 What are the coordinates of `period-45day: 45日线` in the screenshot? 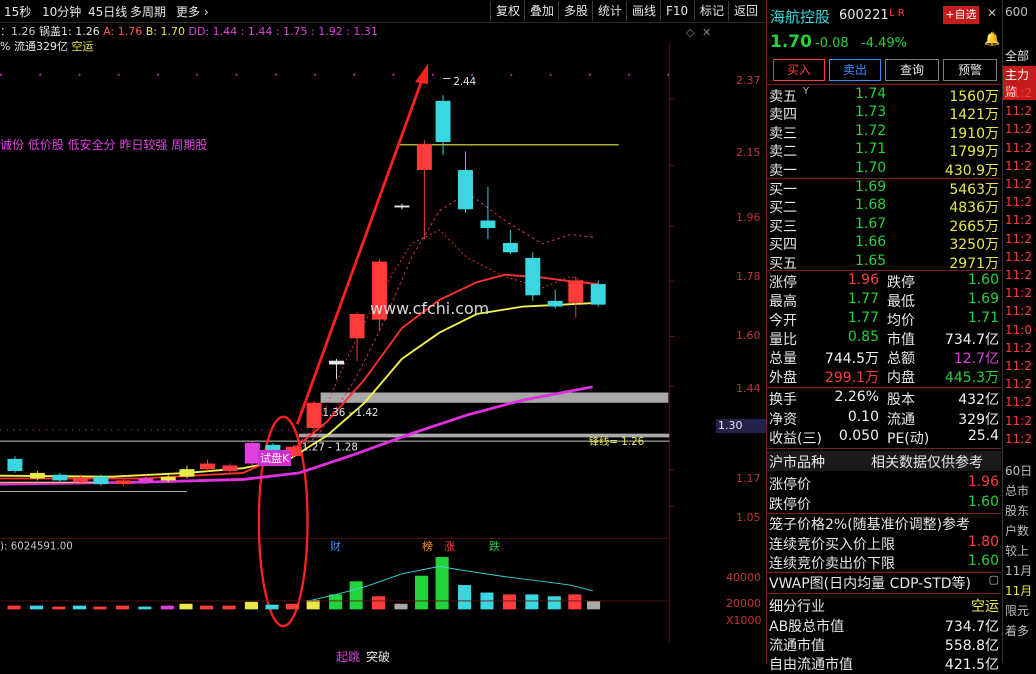 It's located at (107, 11).